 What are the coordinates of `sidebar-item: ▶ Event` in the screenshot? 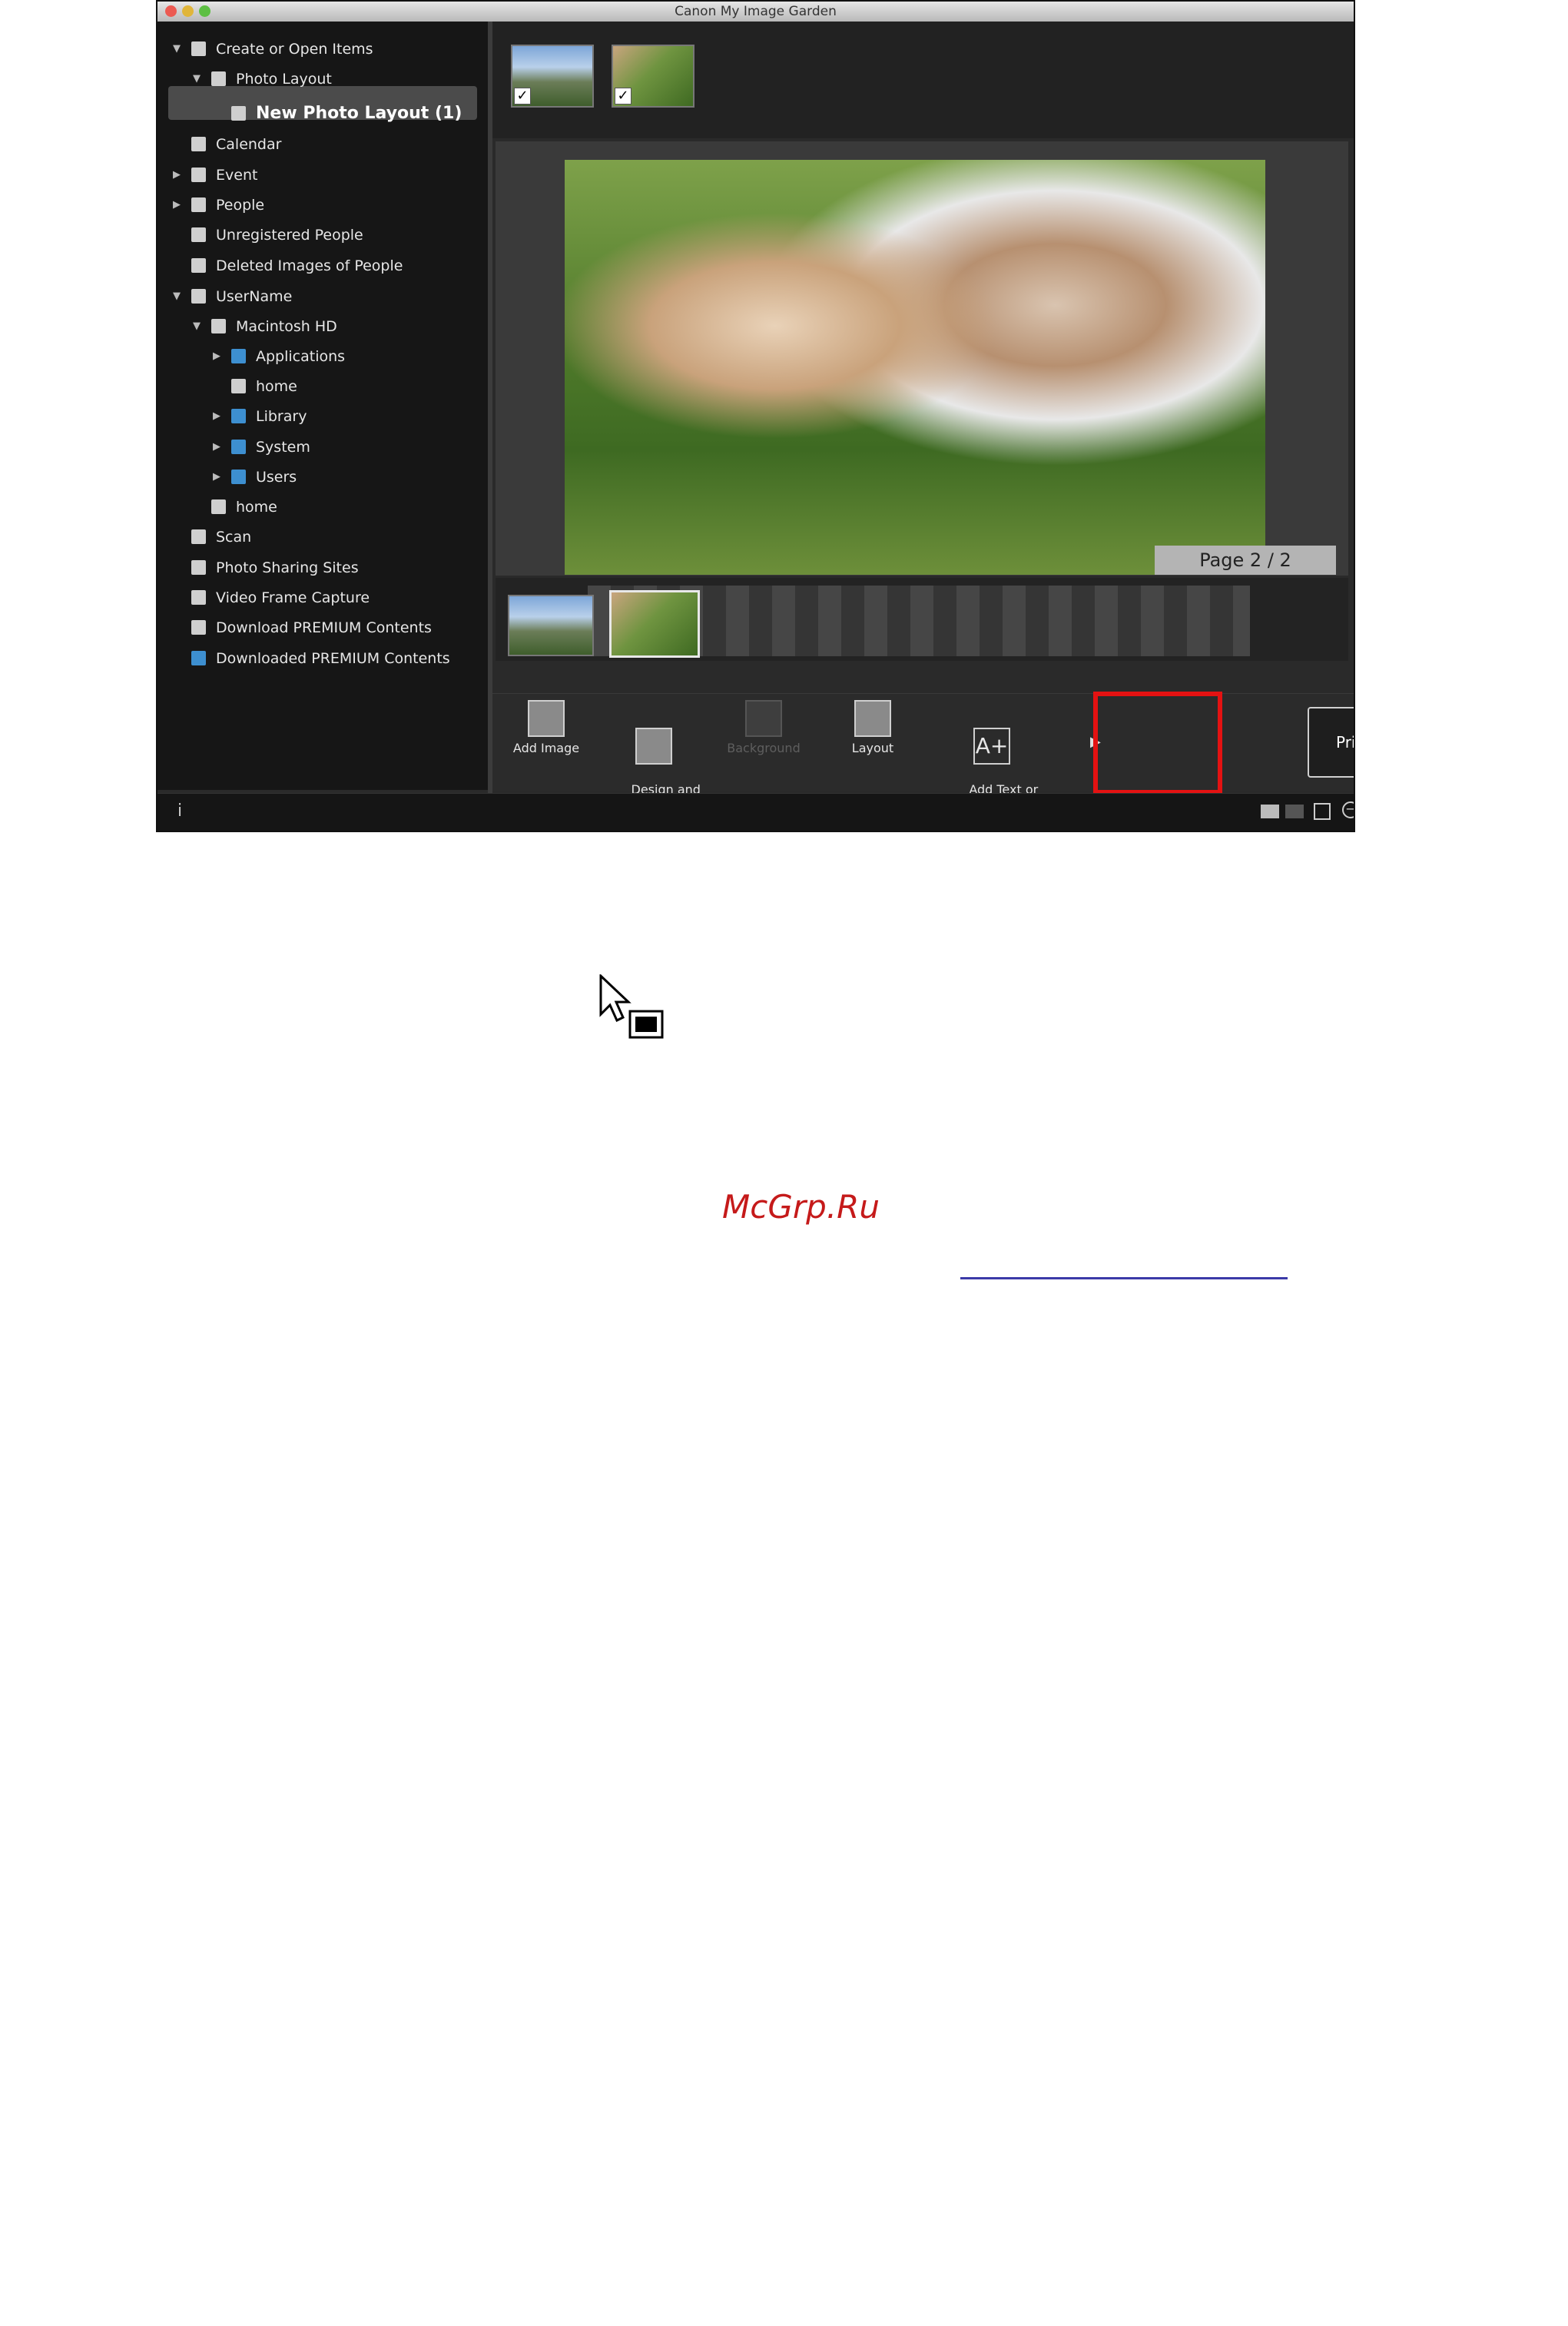 It's located at (322, 175).